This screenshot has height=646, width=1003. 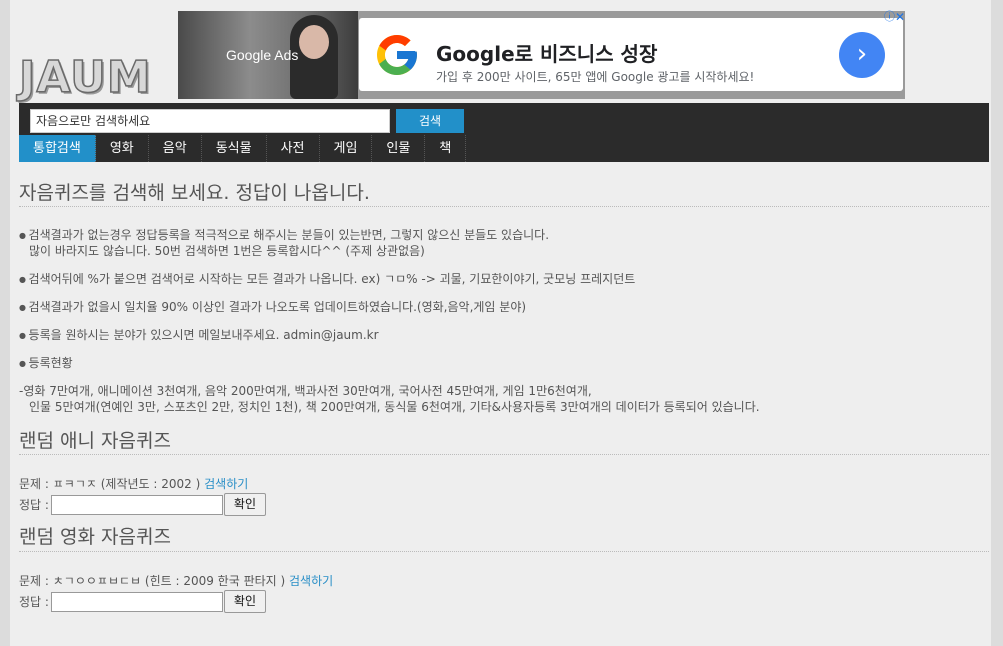 What do you see at coordinates (95, 441) in the screenshot?
I see `anime-quiz-title: 랜덤 애니 자음퀴즈` at bounding box center [95, 441].